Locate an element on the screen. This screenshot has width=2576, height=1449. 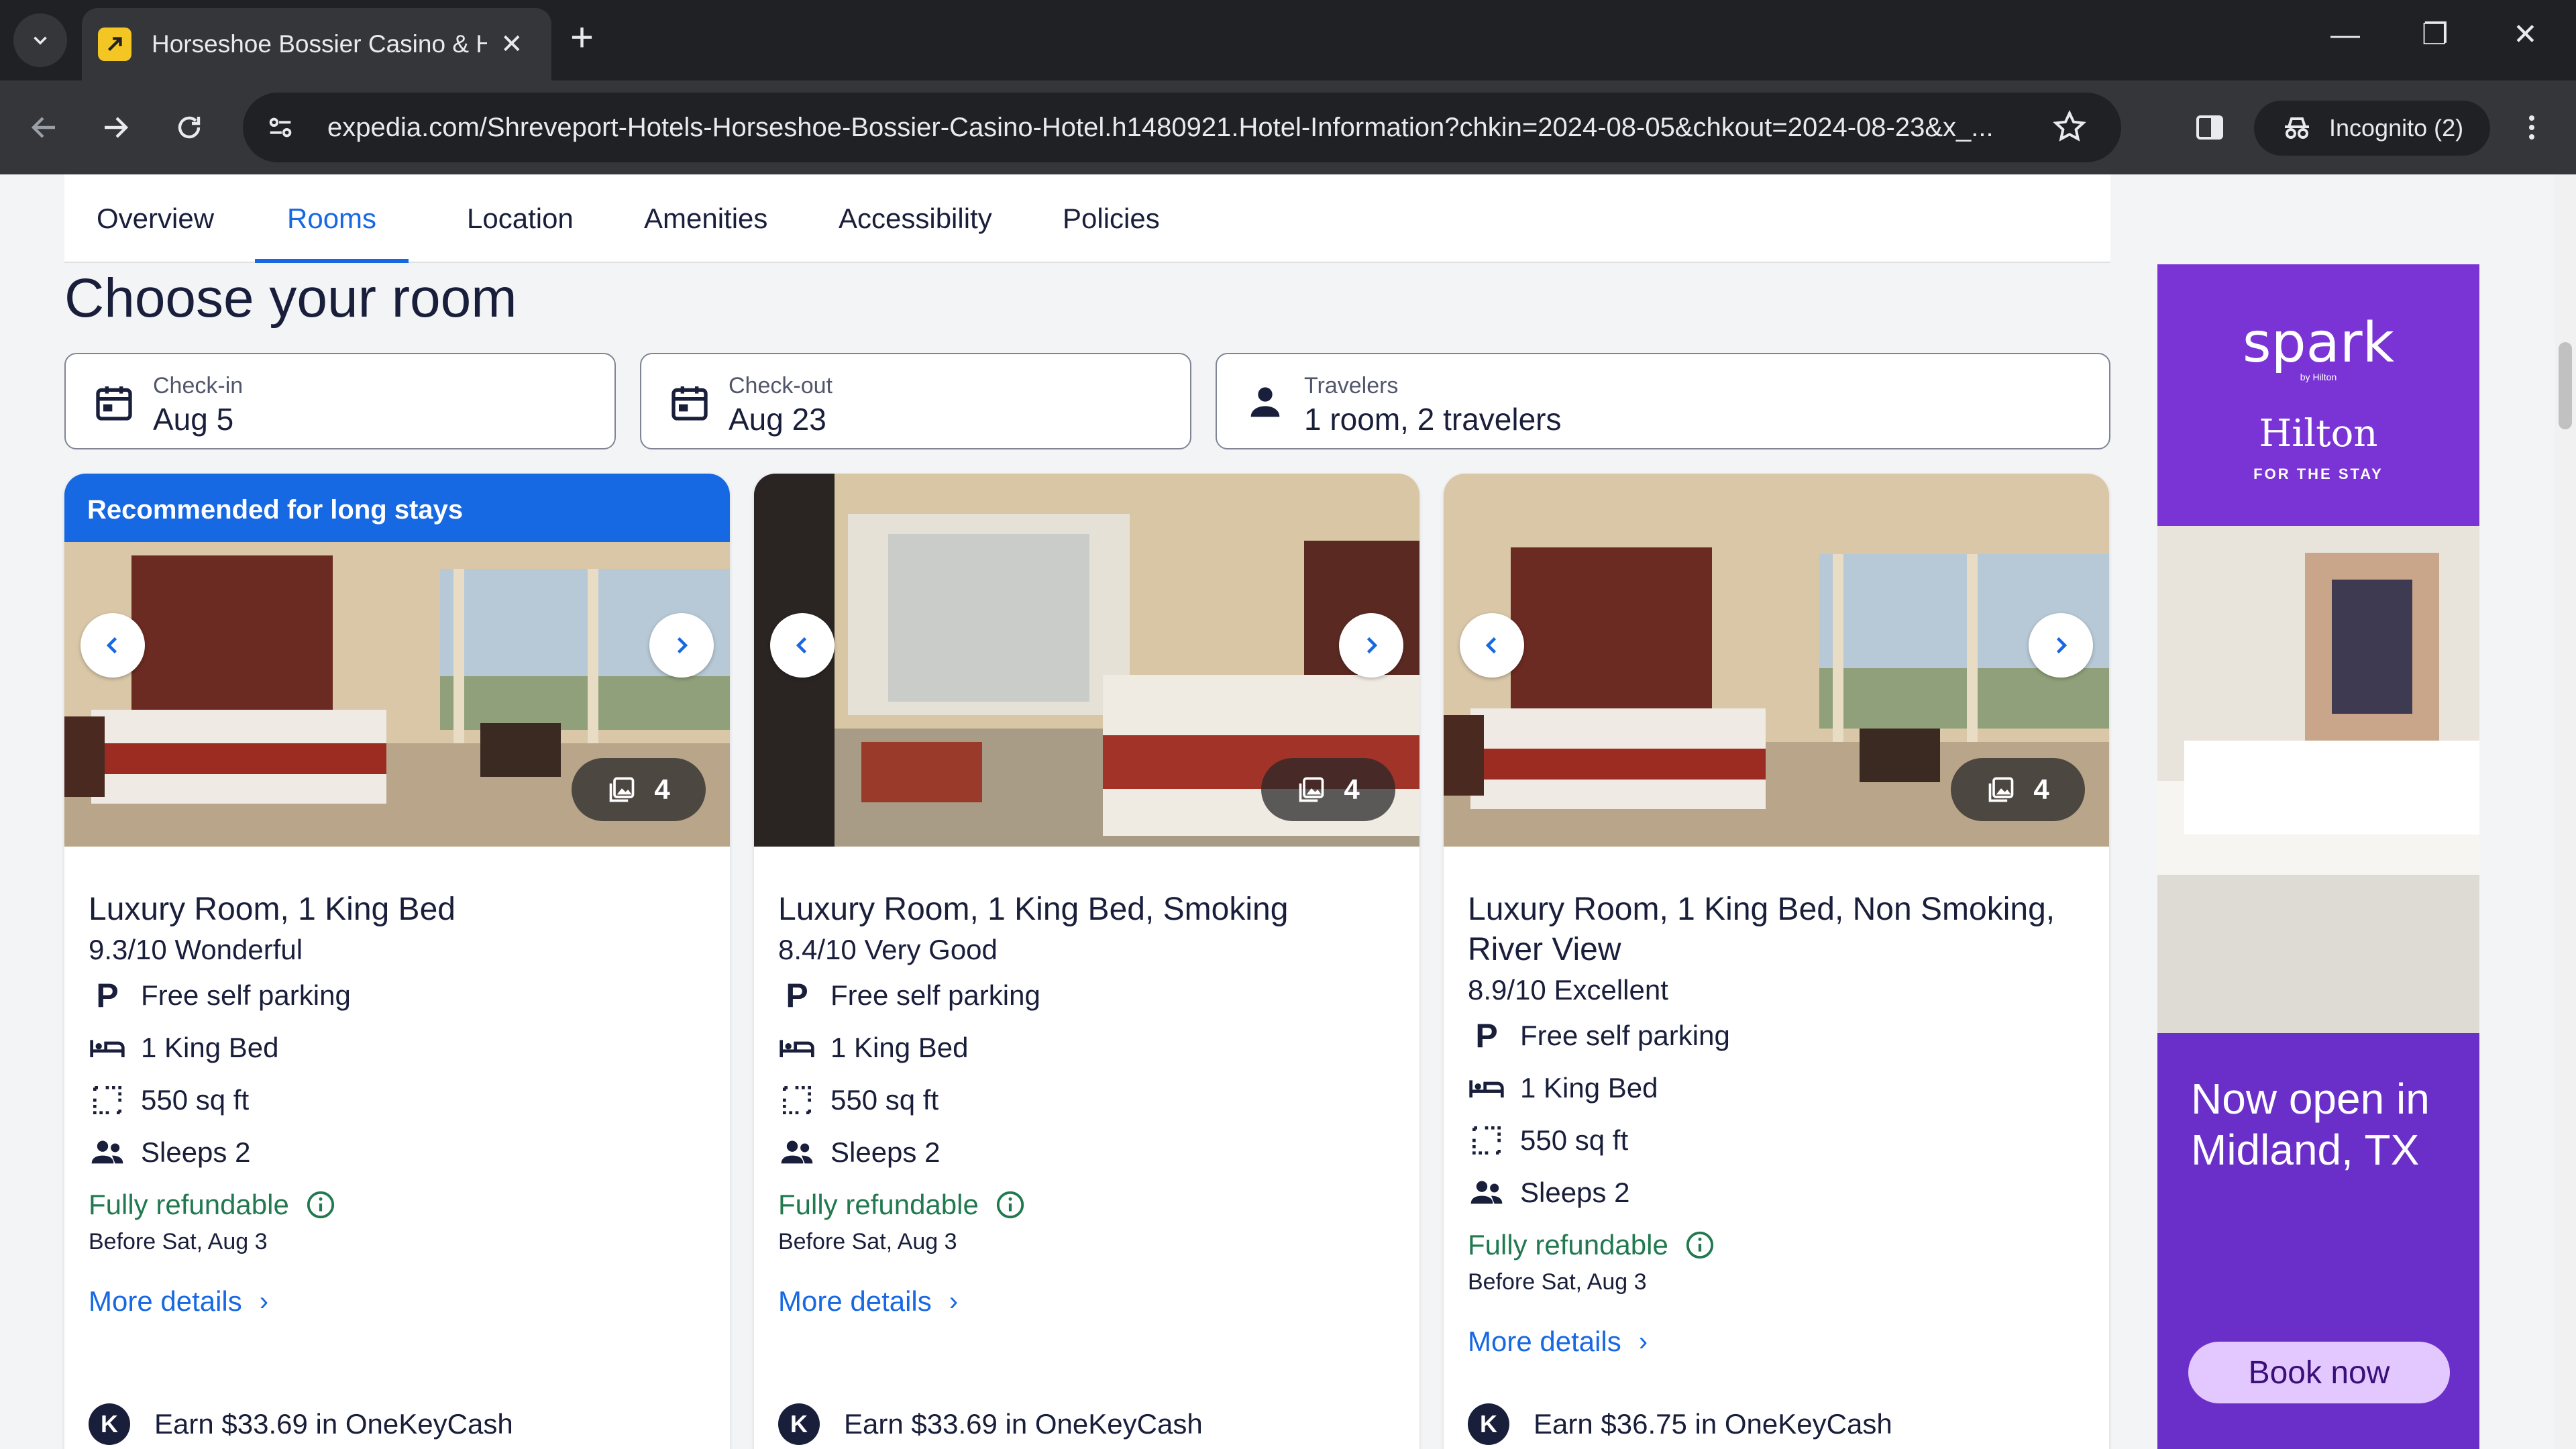
tab-location: Location is located at coordinates (520, 218).